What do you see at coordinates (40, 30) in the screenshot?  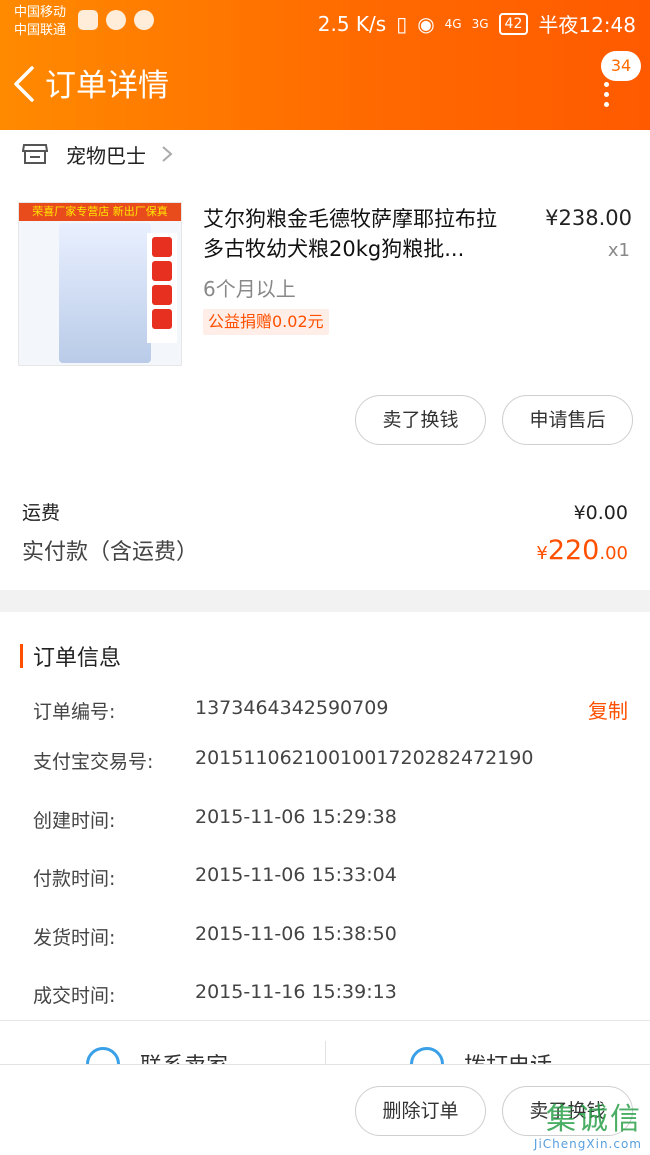 I see `carrier-2: 中国联通` at bounding box center [40, 30].